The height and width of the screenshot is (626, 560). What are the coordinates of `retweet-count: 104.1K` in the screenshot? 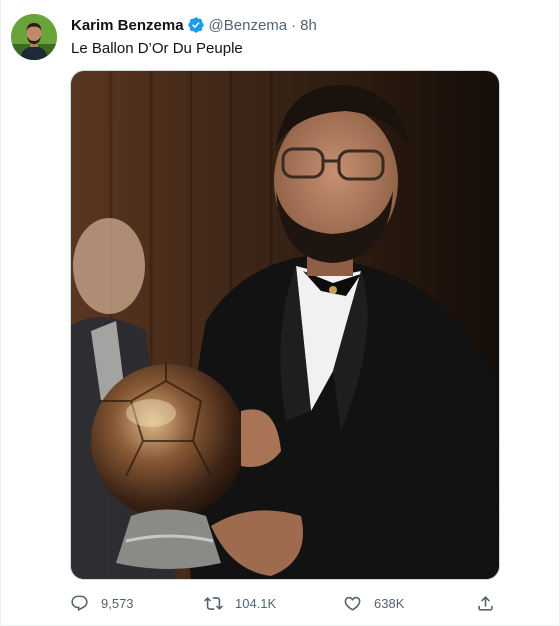 It's located at (256, 603).